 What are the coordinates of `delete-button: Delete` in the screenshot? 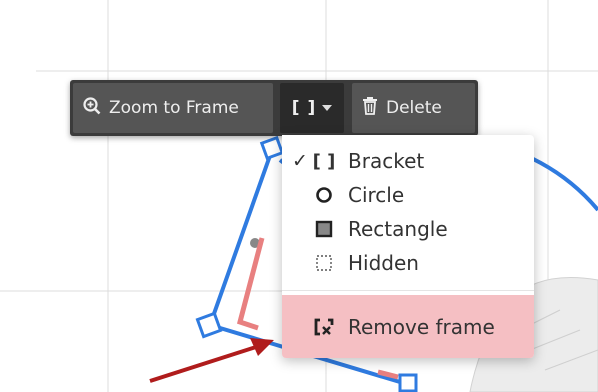 It's located at (413, 108).